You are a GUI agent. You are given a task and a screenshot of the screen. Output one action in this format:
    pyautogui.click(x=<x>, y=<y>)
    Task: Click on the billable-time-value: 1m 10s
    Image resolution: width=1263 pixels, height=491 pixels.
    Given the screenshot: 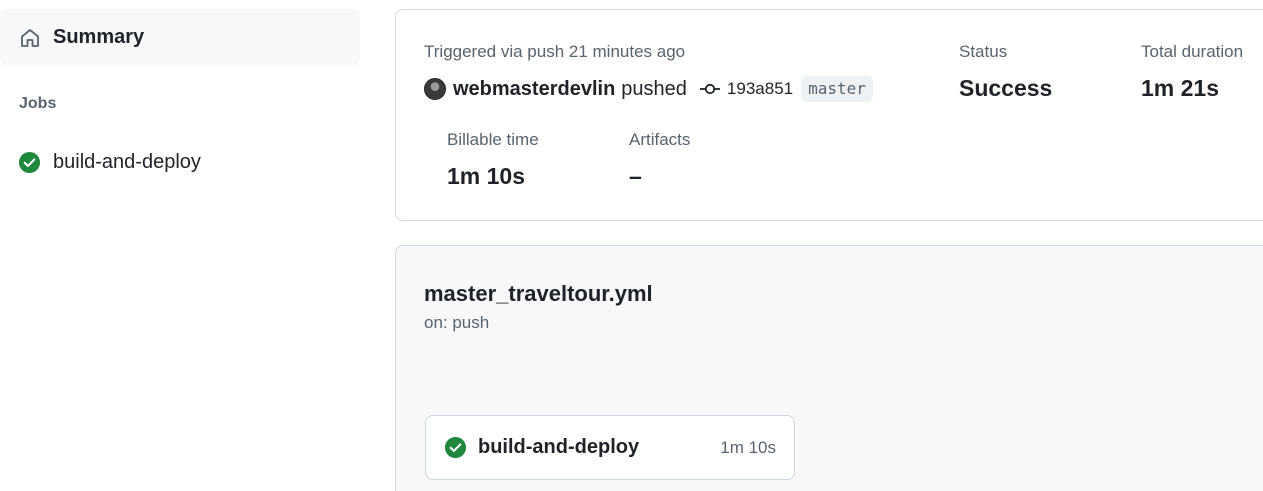 What is the action you would take?
    pyautogui.click(x=486, y=176)
    